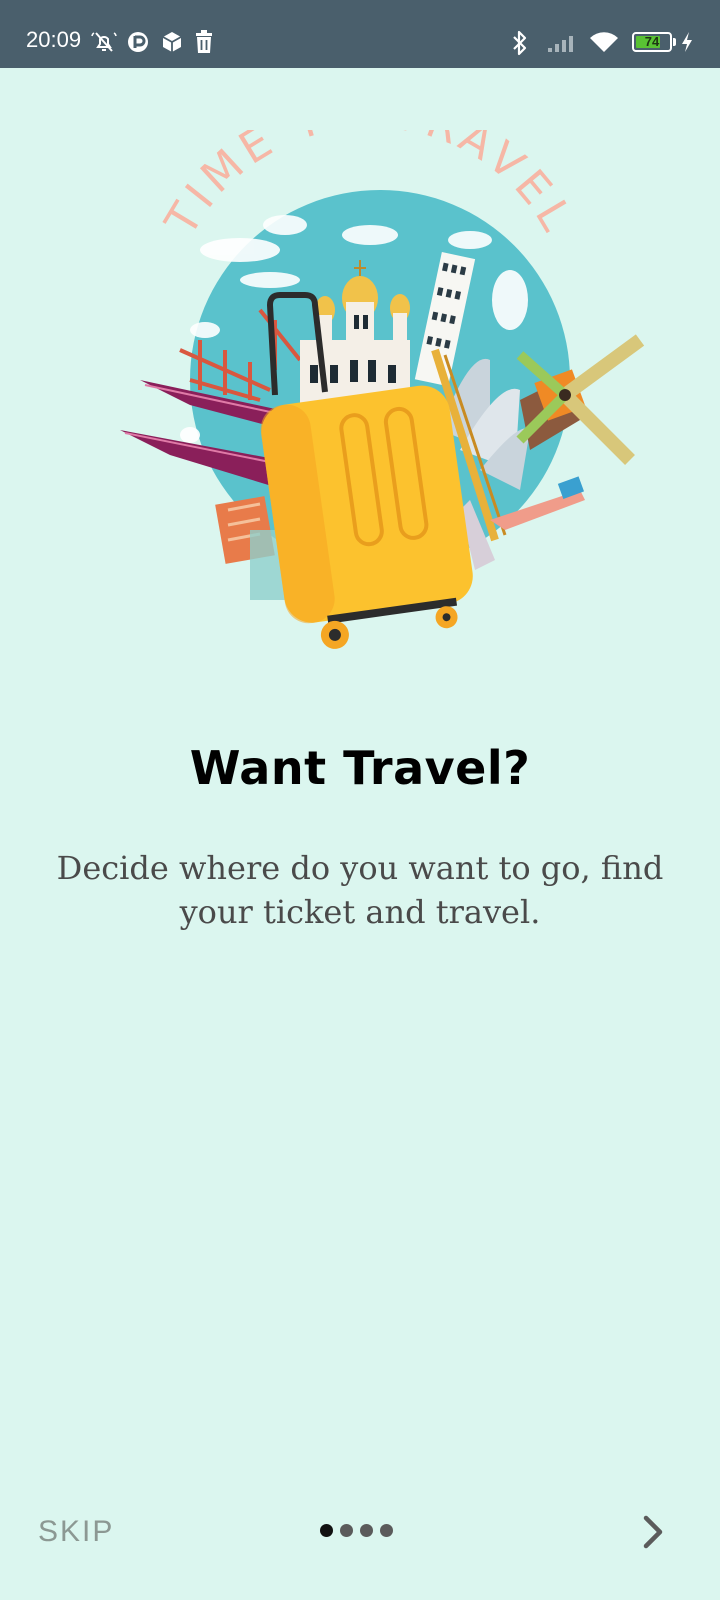 Image resolution: width=720 pixels, height=1600 pixels. What do you see at coordinates (54, 39) in the screenshot?
I see `status-time: 20:09` at bounding box center [54, 39].